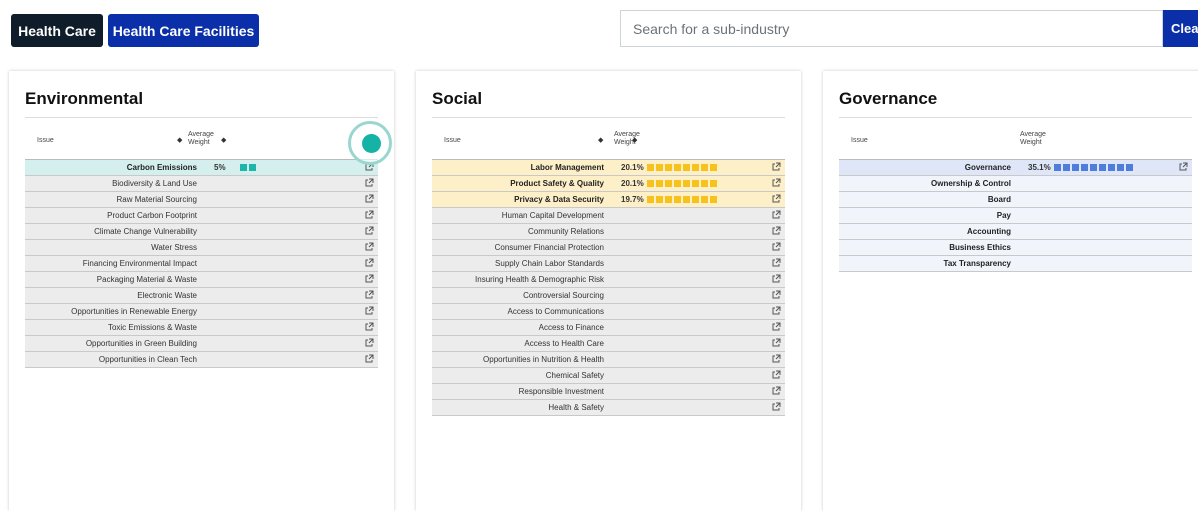 Image resolution: width=1198 pixels, height=511 pixels. I want to click on table-row: Product Safety & Quality 20.1%, so click(608, 184).